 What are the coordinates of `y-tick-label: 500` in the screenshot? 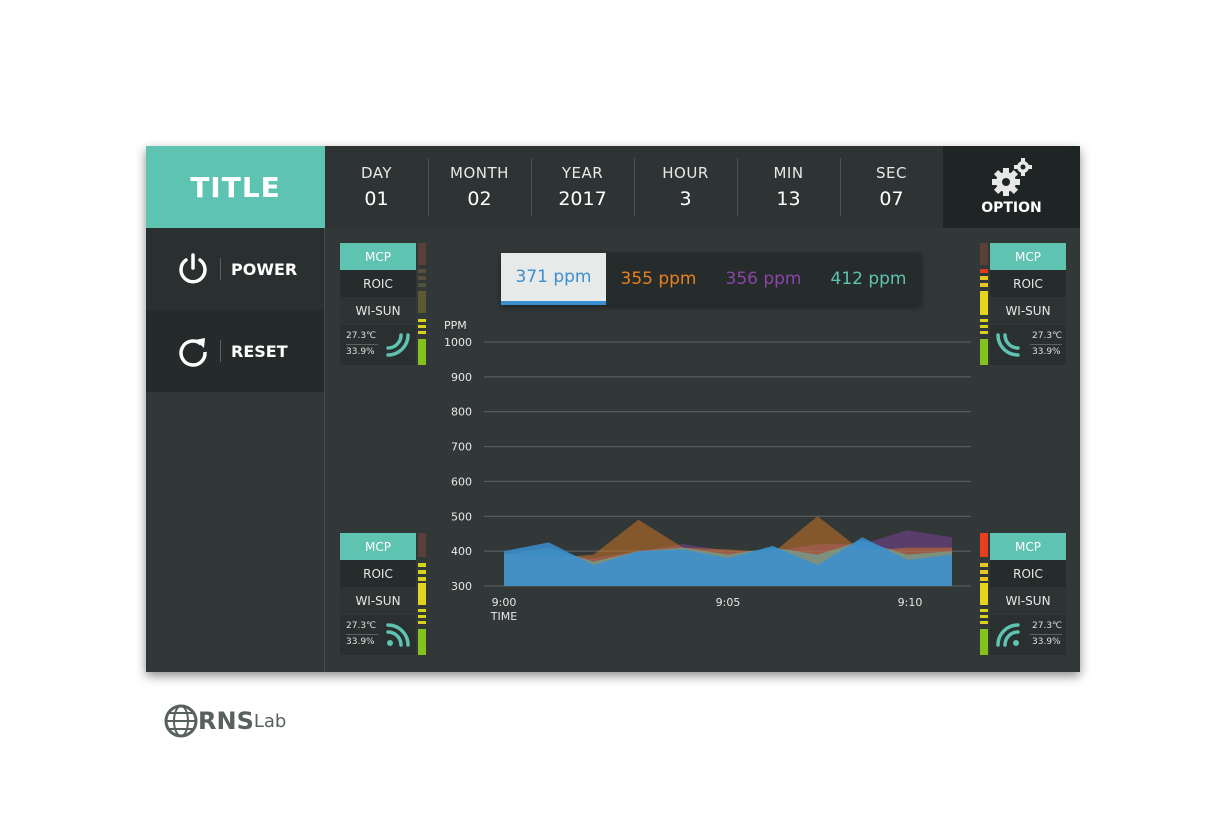 It's located at (461, 516).